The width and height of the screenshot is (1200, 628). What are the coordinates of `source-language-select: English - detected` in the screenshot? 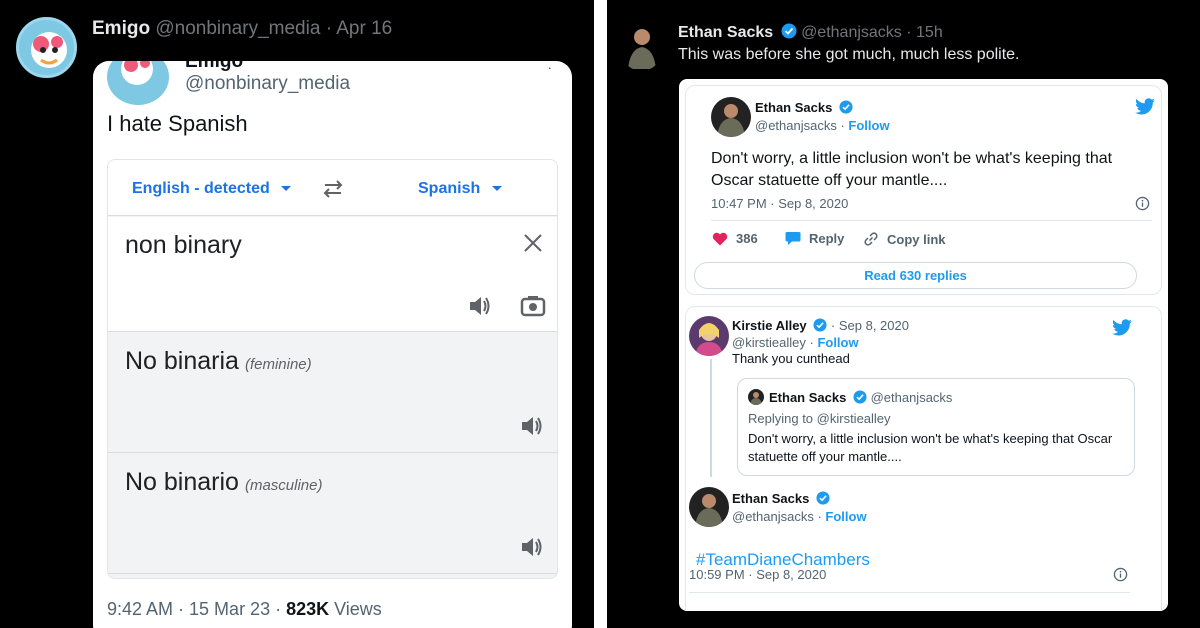 It's located at (212, 189).